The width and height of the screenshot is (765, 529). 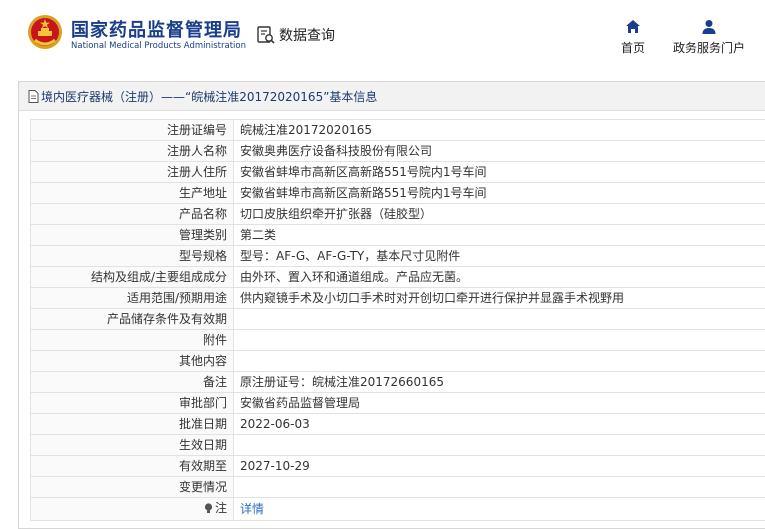 I want to click on field-label: 注册证编号, so click(x=132, y=130).